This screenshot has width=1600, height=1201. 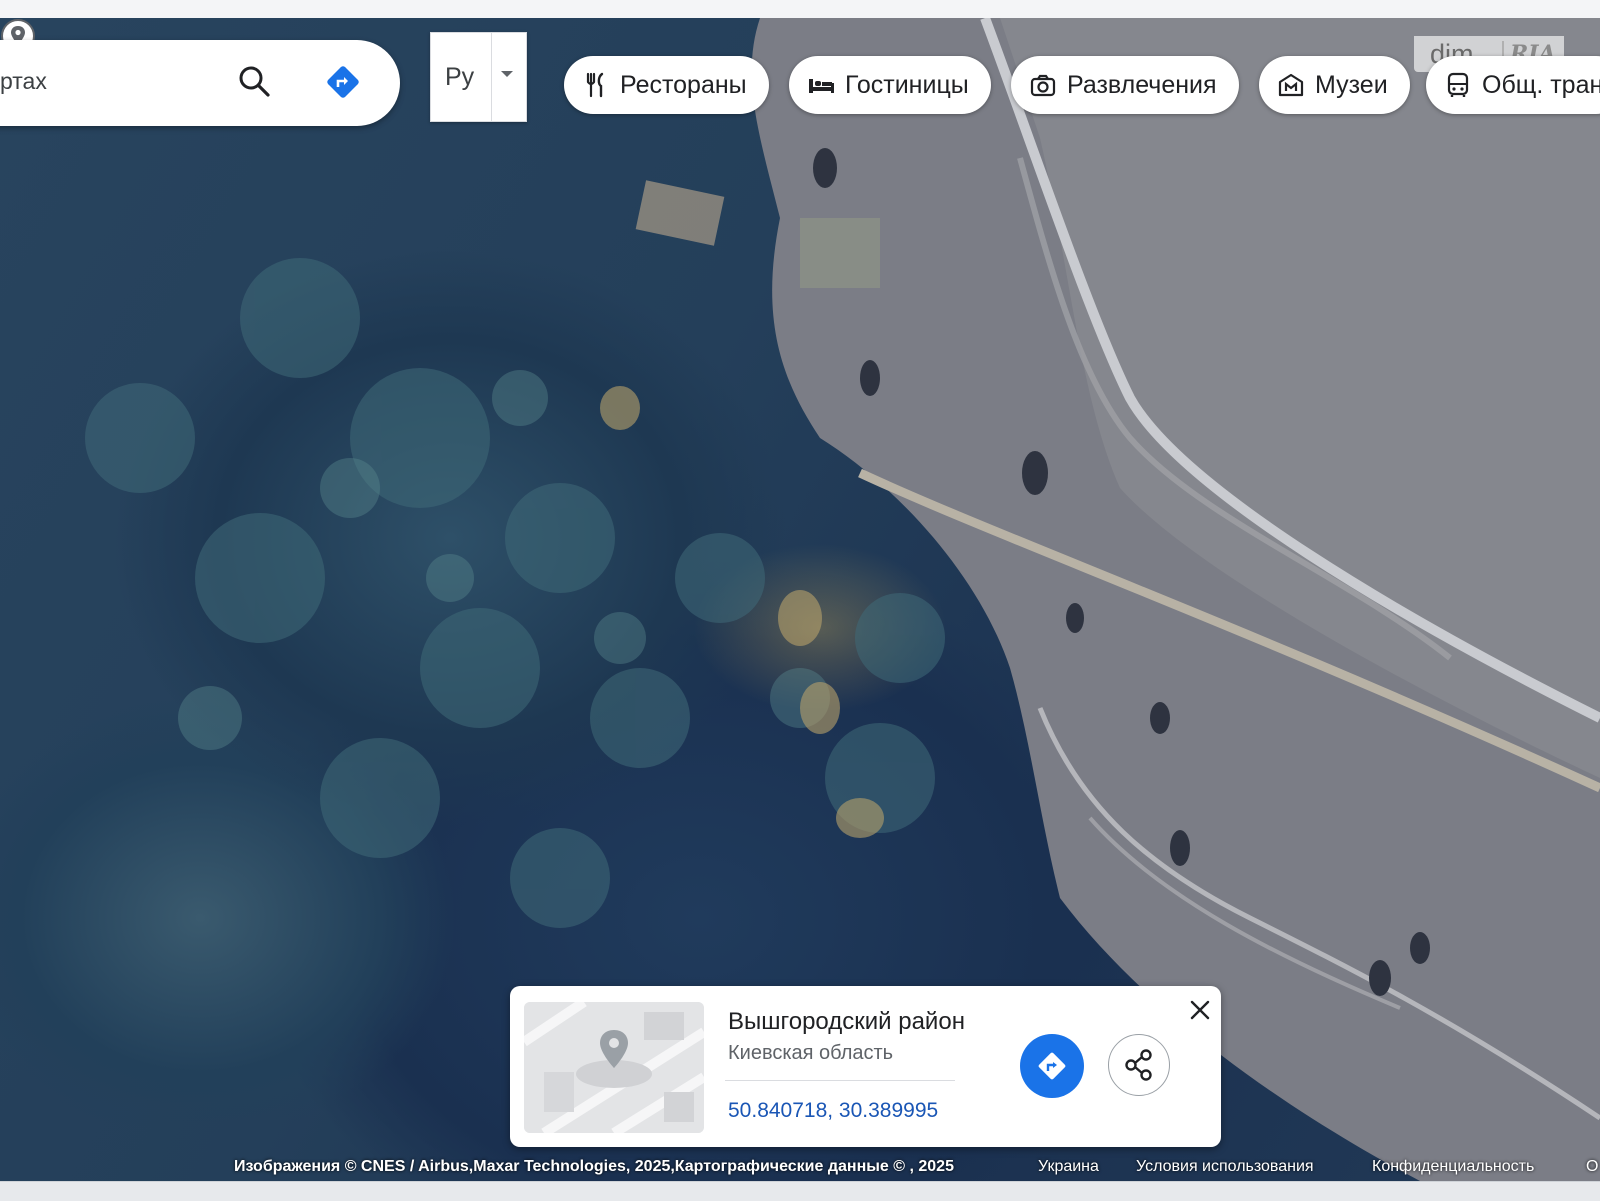 I want to click on bus-icon, so click(x=1458, y=84).